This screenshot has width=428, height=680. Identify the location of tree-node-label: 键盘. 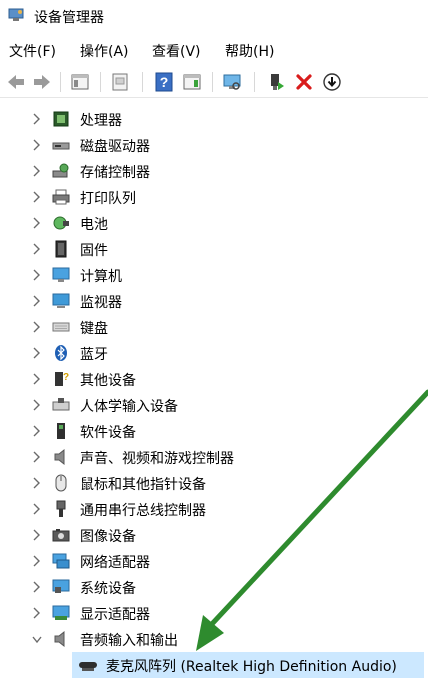
(94, 329).